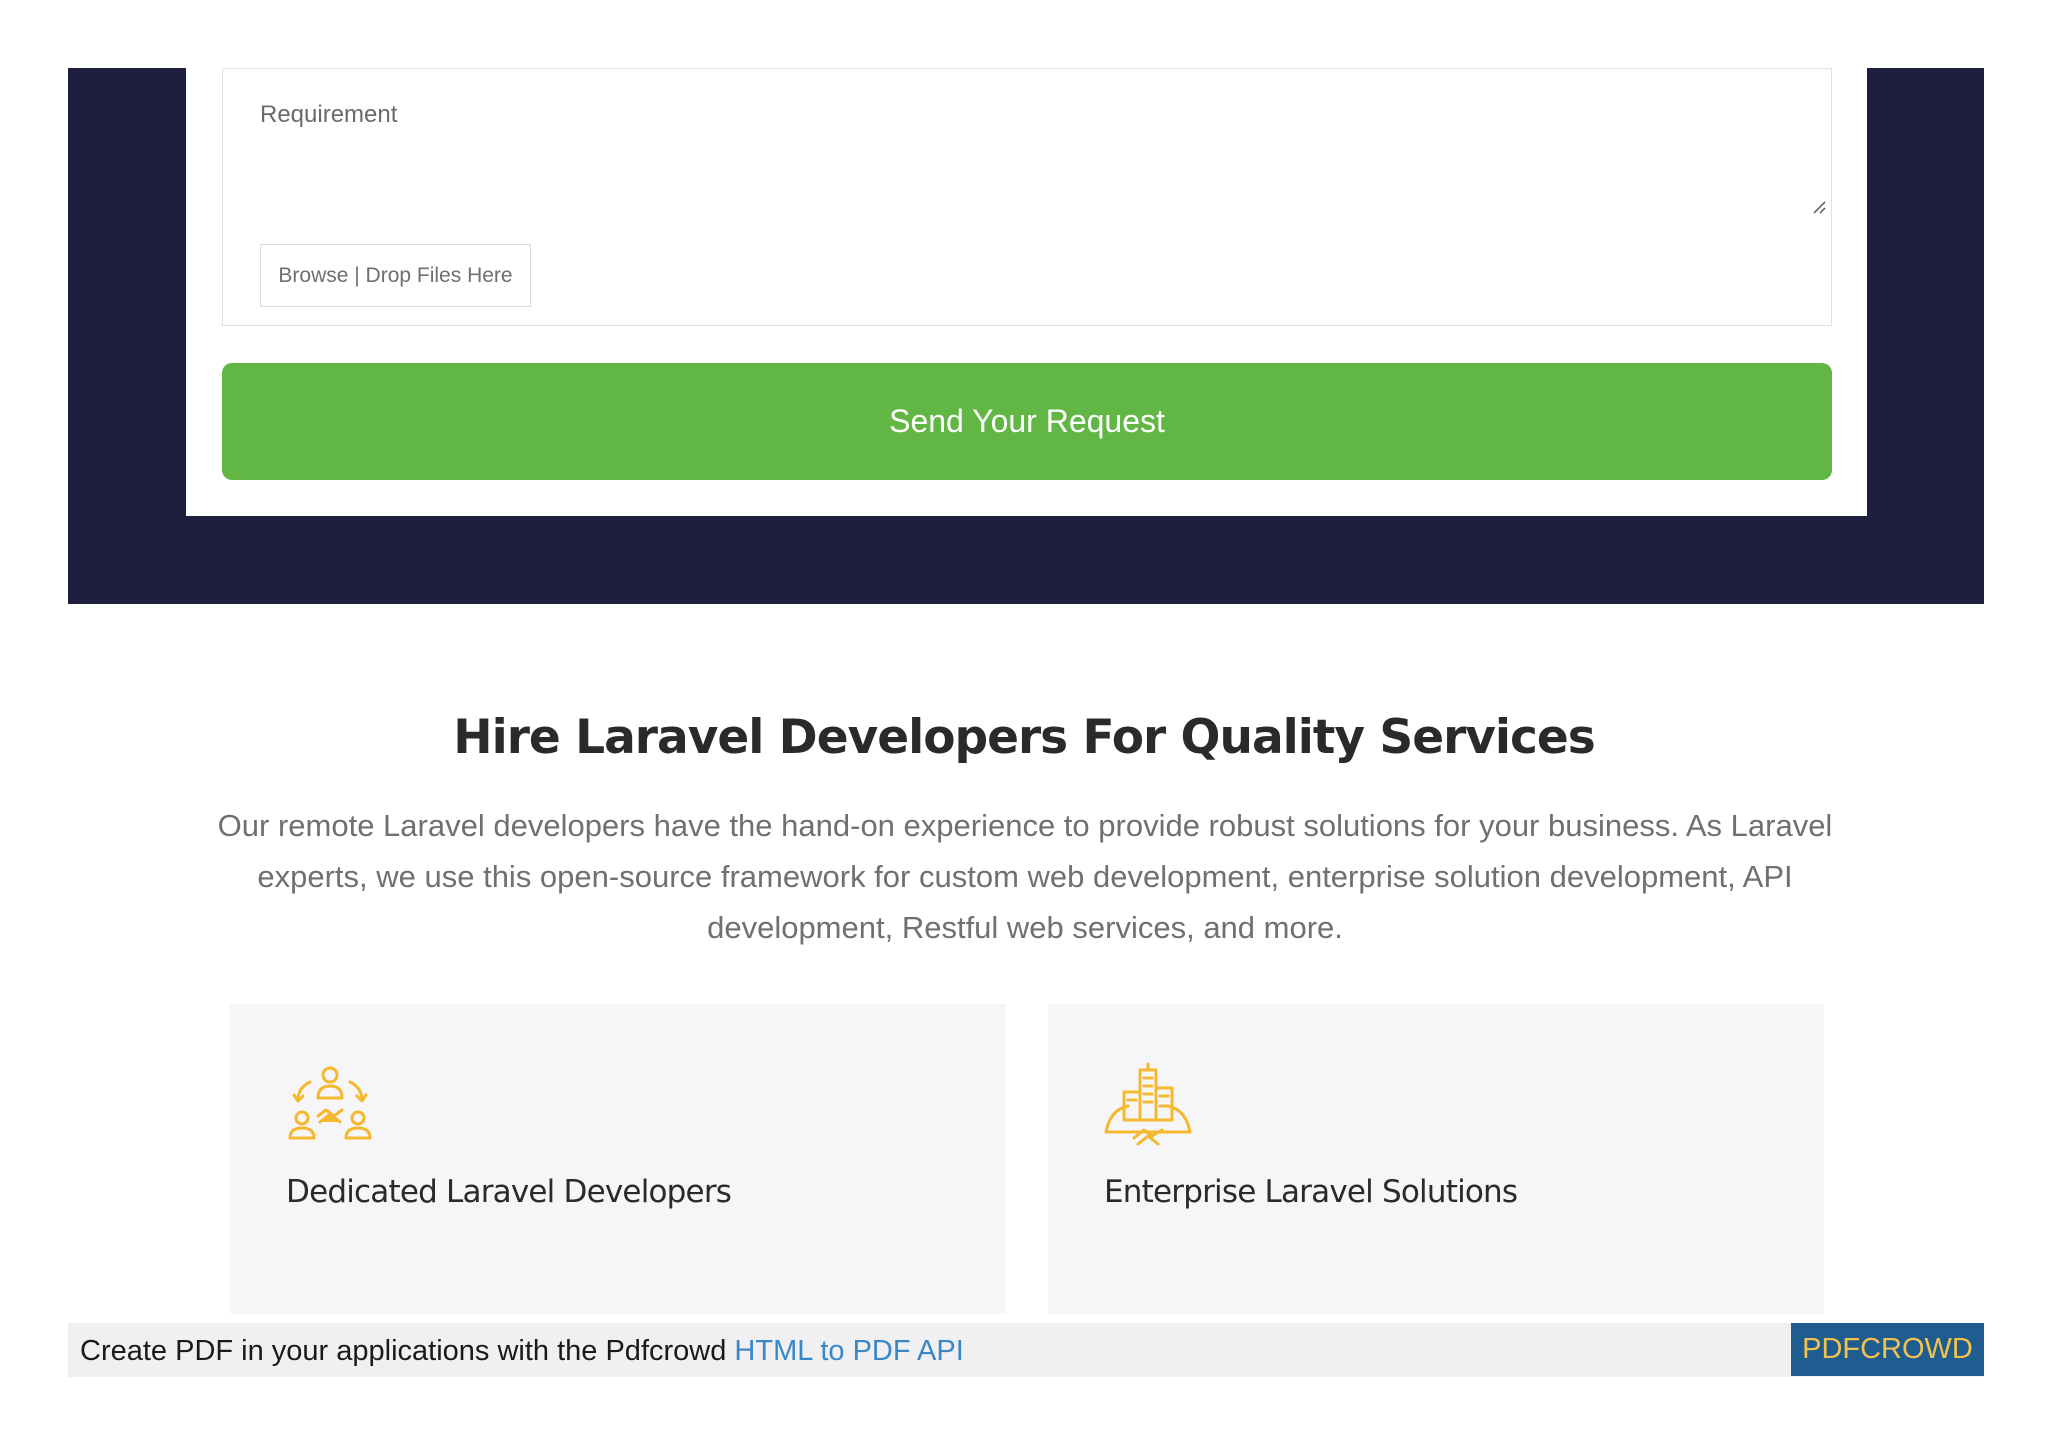 This screenshot has height=1450, width=2048. I want to click on file-upload-button: Browse | Drop Files Here, so click(395, 275).